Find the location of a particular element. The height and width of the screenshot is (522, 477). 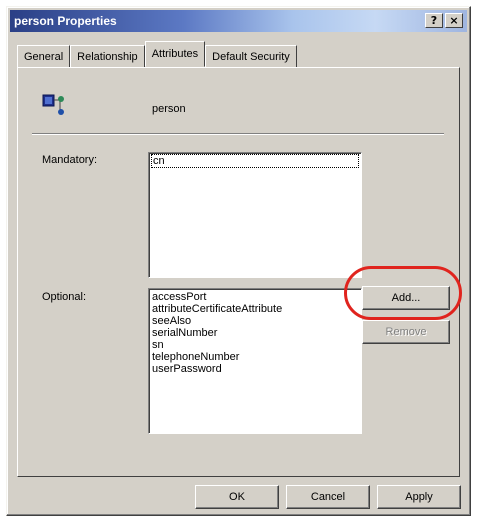

list-item: userPassword is located at coordinates (255, 369).